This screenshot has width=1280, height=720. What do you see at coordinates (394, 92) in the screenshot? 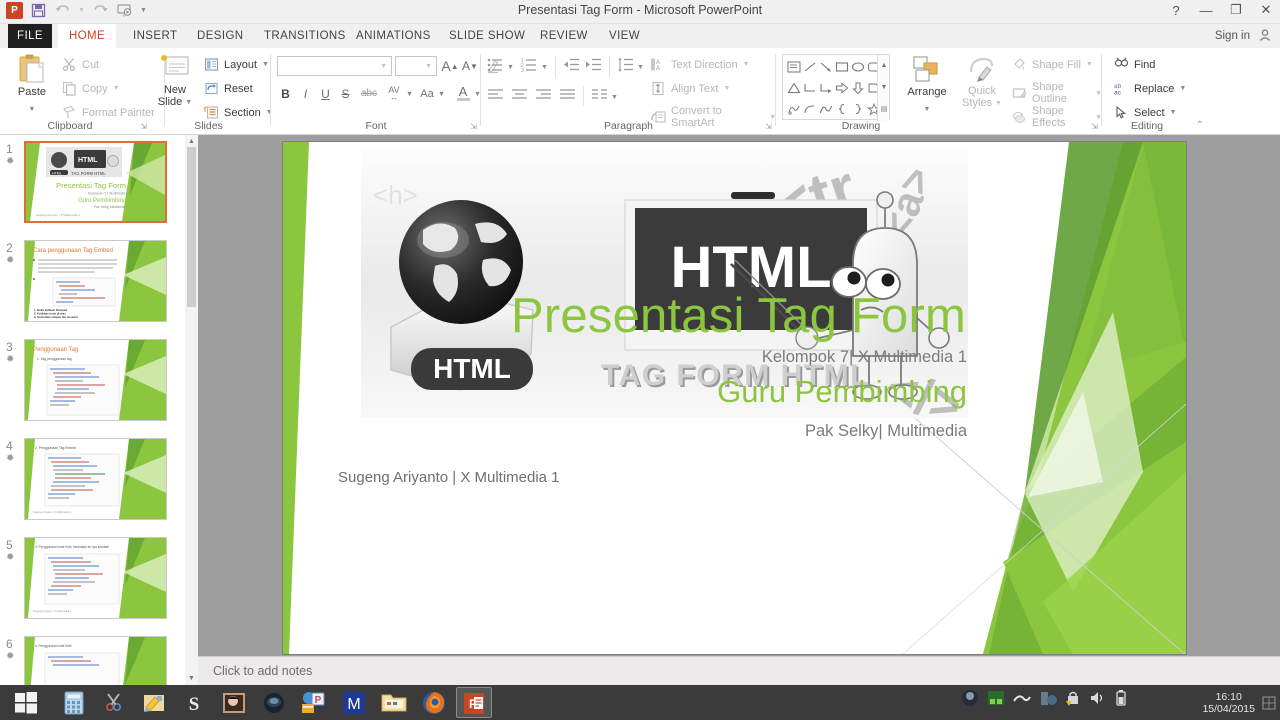
I see `character-spacing-button: AV ↔` at bounding box center [394, 92].